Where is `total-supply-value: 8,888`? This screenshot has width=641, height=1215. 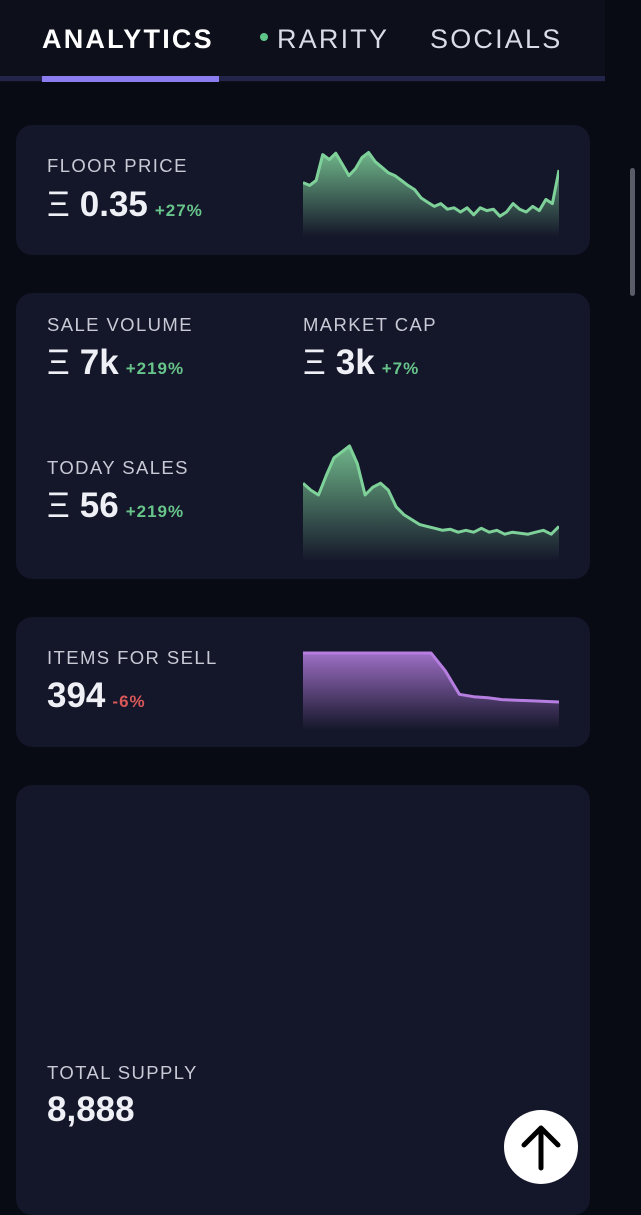 total-supply-value: 8,888 is located at coordinates (91, 1109).